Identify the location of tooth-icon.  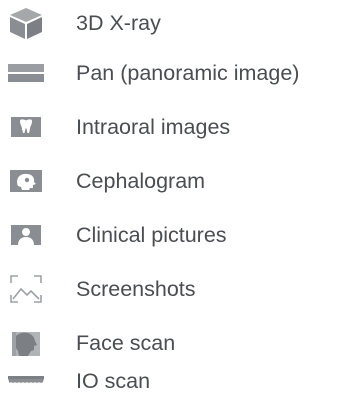
(26, 127).